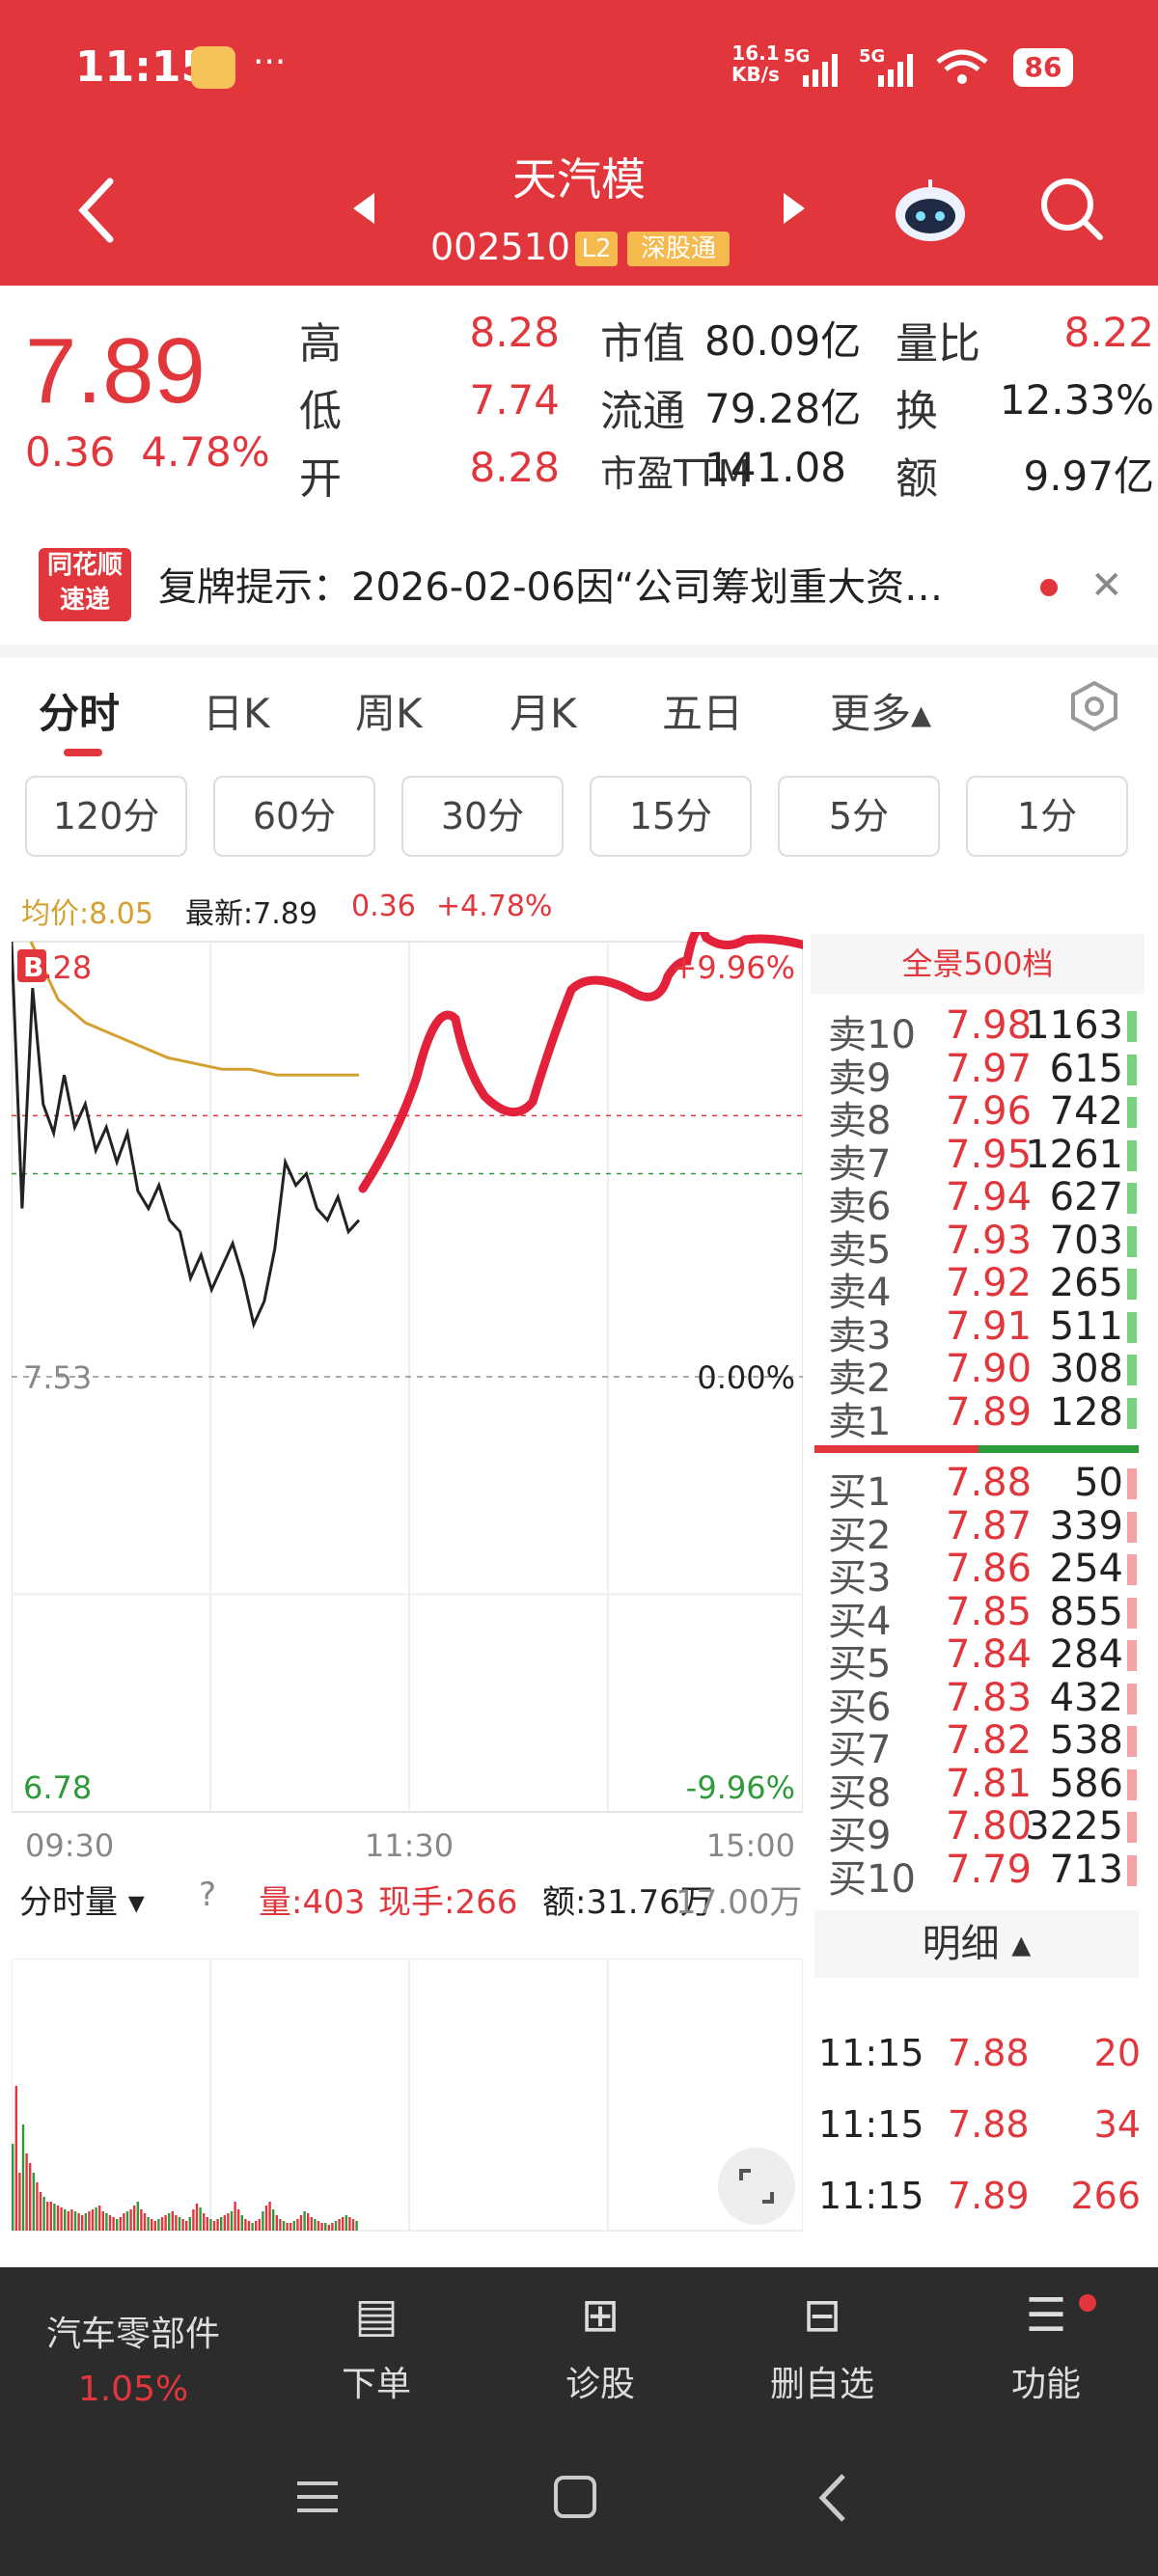 The image size is (1158, 2576). I want to click on home-nav-icon, so click(575, 2497).